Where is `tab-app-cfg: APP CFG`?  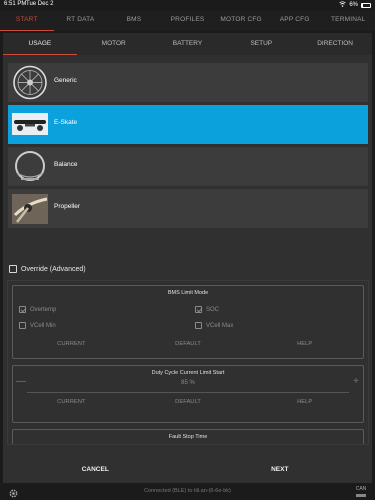 tab-app-cfg: APP CFG is located at coordinates (295, 21).